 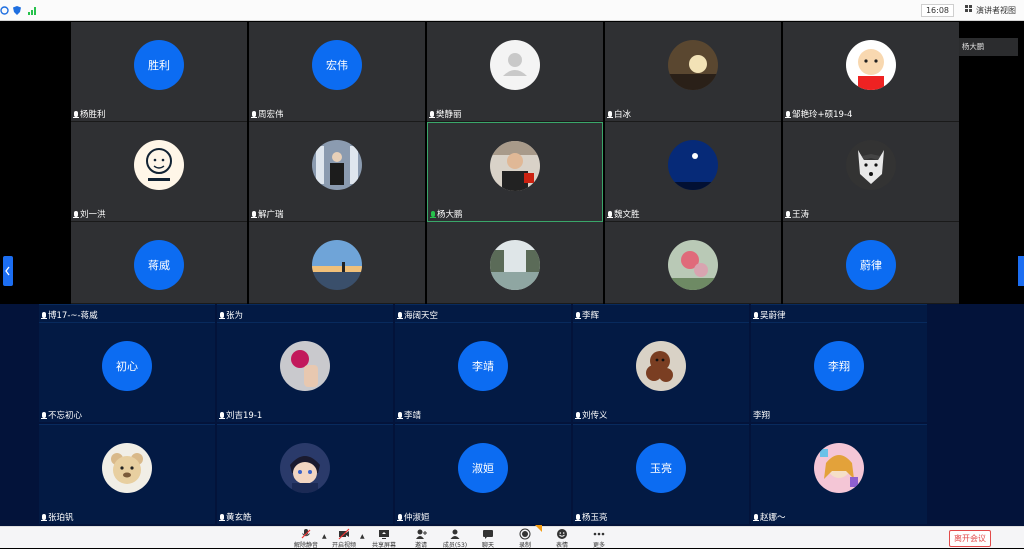 I want to click on participant-tile: 赵娜～, so click(x=839, y=474).